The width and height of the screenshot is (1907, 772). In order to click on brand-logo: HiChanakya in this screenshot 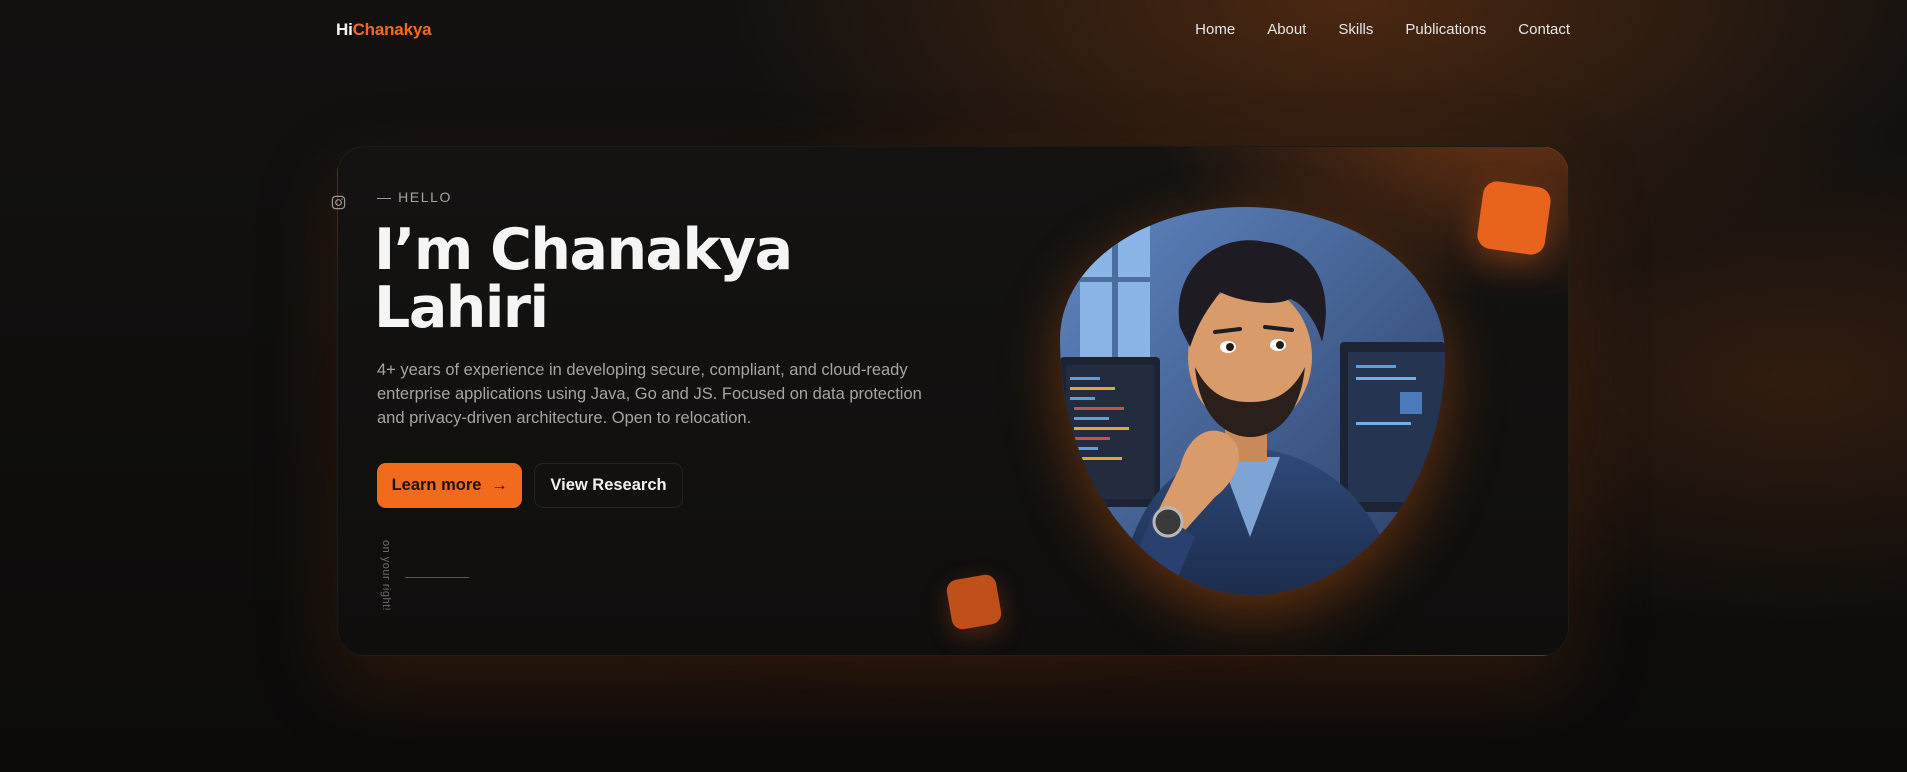, I will do `click(384, 30)`.